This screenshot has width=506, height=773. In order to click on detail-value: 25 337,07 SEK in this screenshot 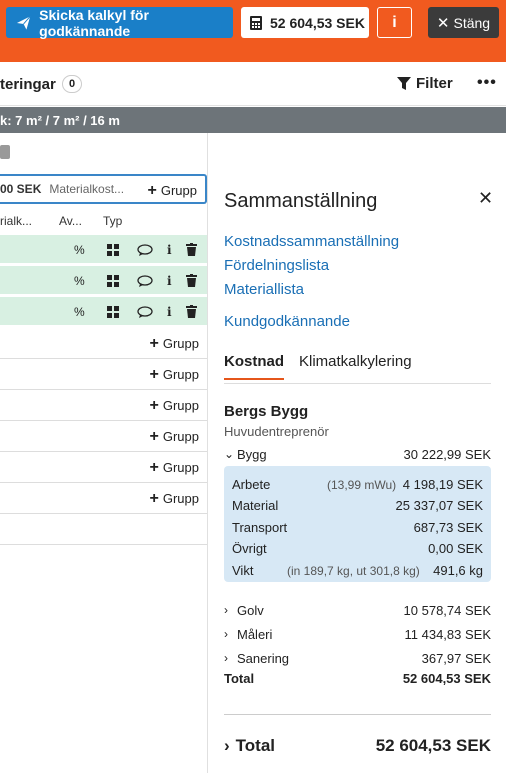, I will do `click(439, 505)`.